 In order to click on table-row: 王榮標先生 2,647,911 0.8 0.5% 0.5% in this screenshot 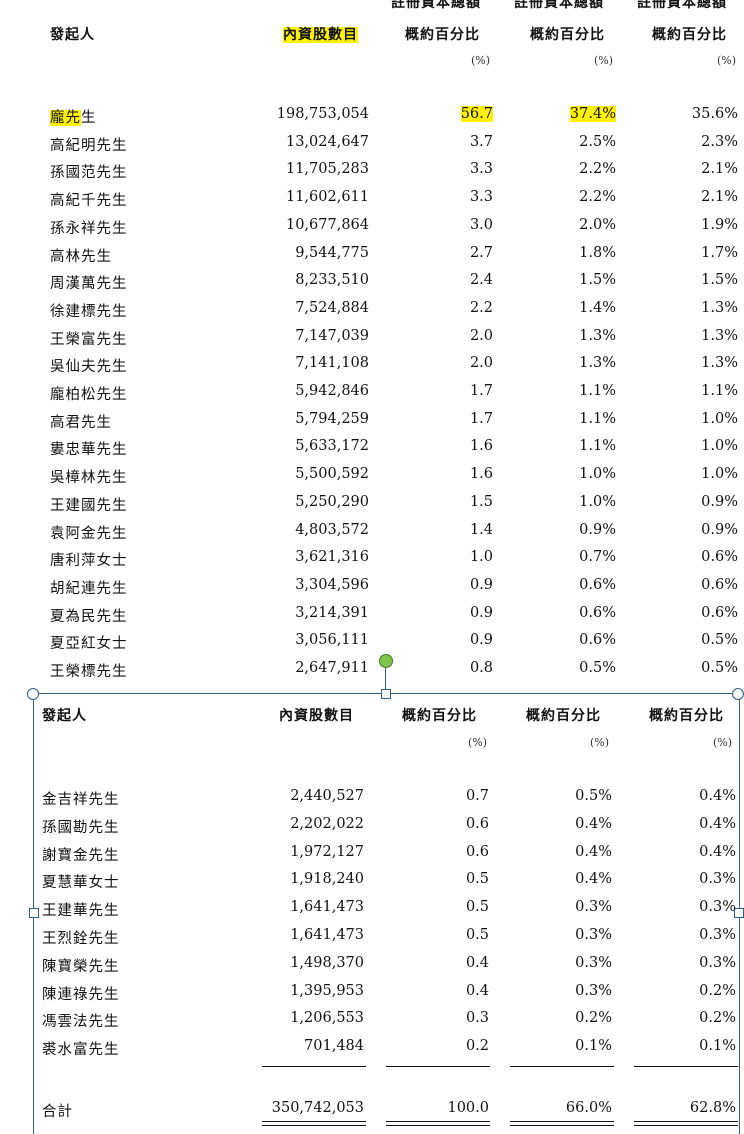, I will do `click(372, 673)`.